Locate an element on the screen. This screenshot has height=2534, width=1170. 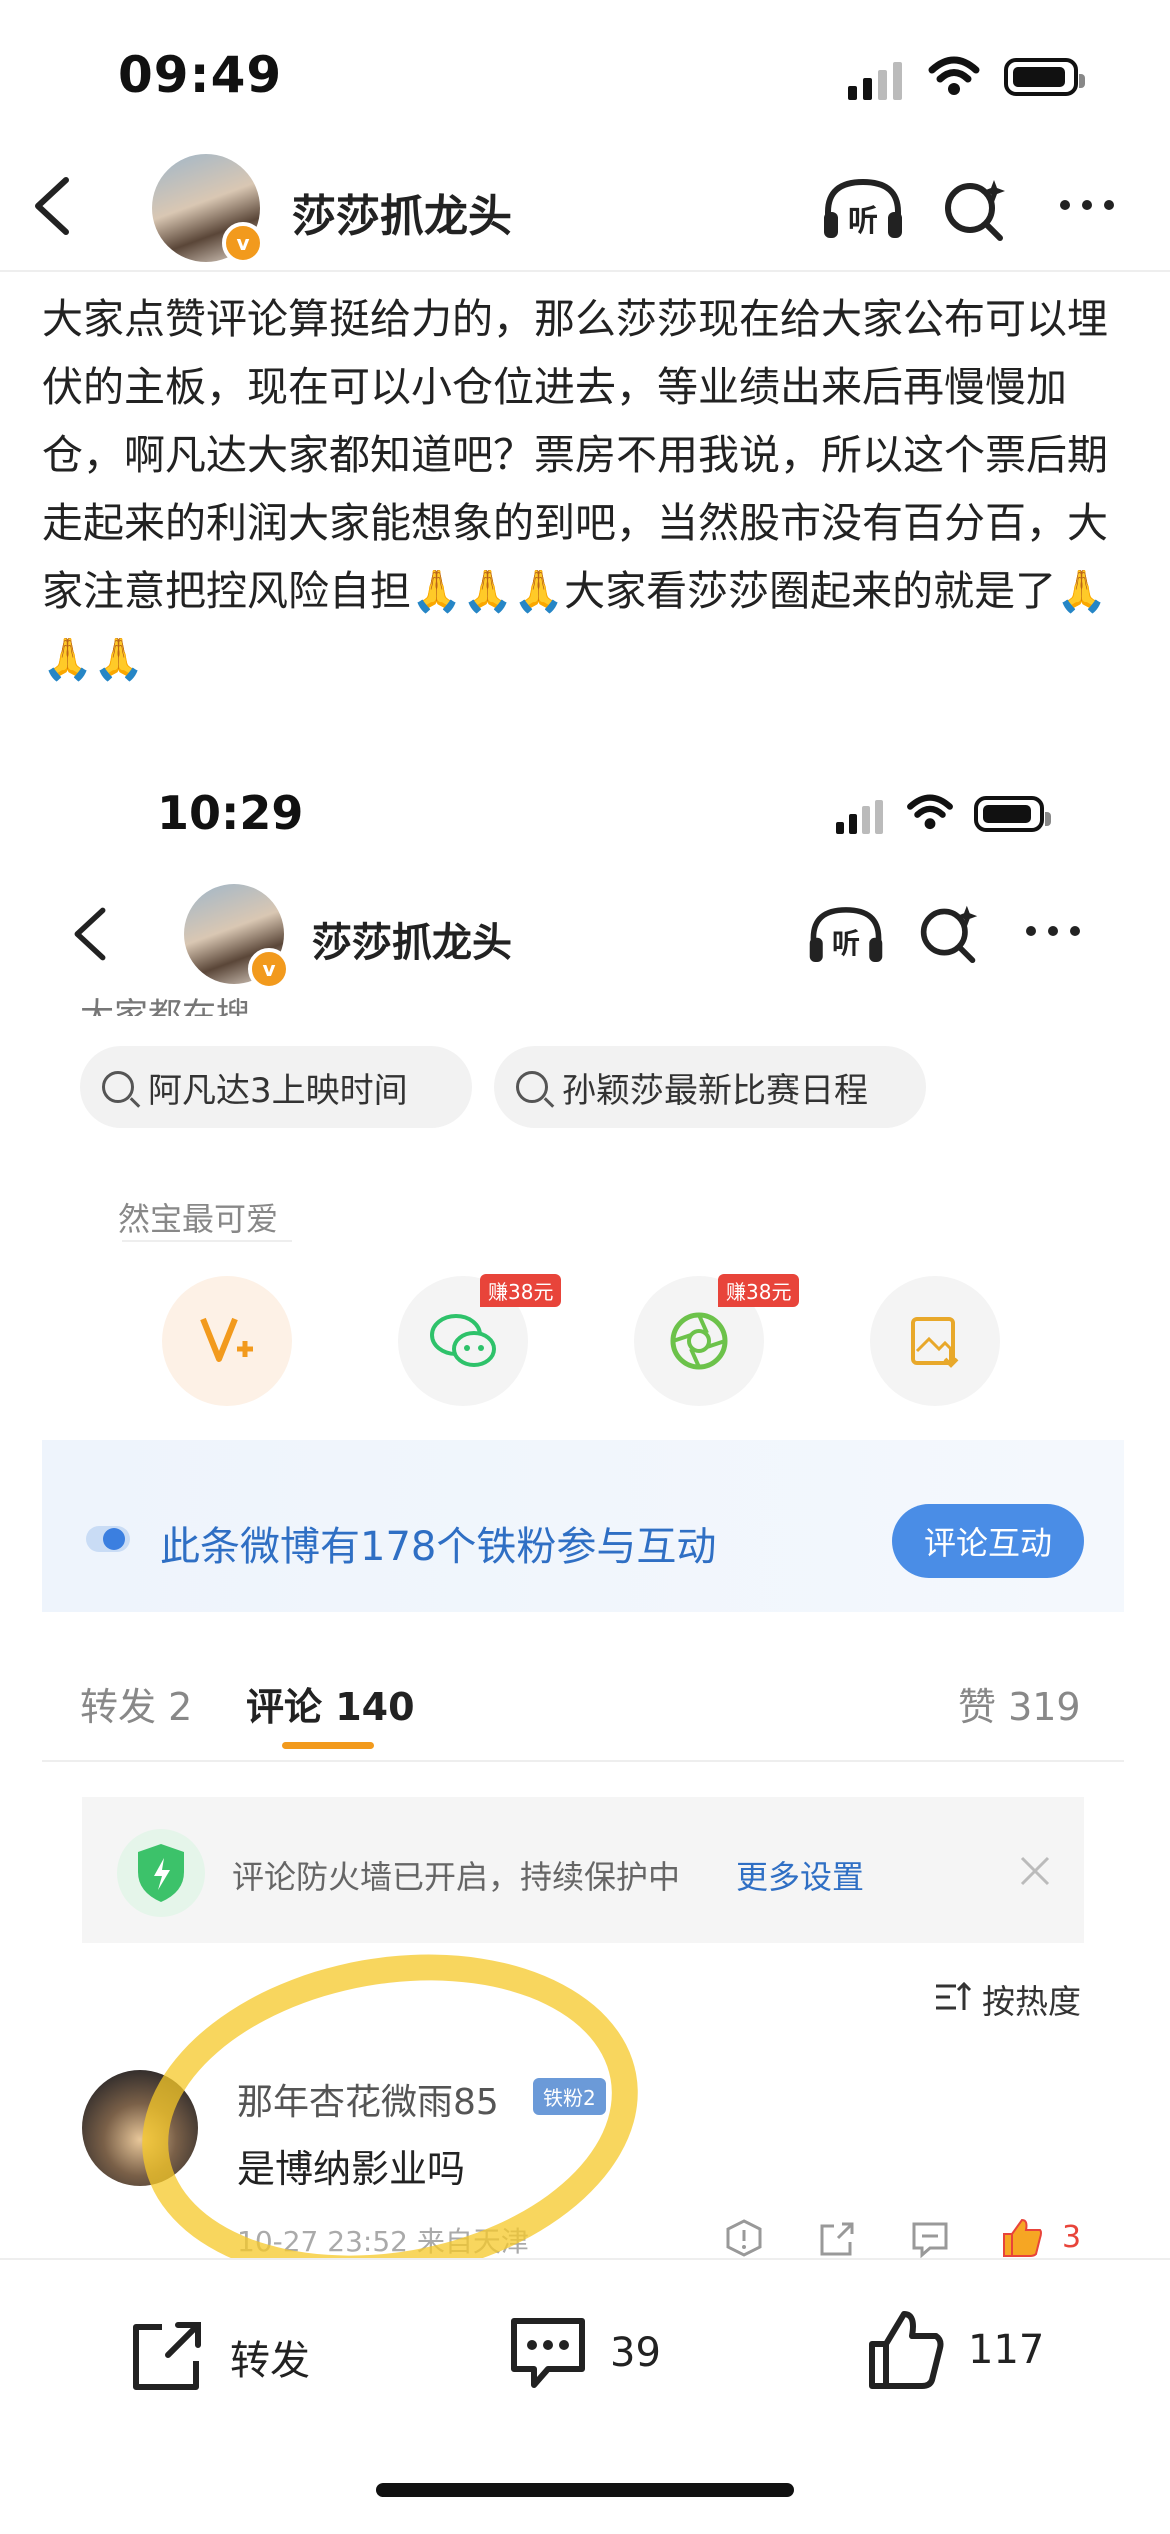
reply-comment-icon is located at coordinates (930, 2239).